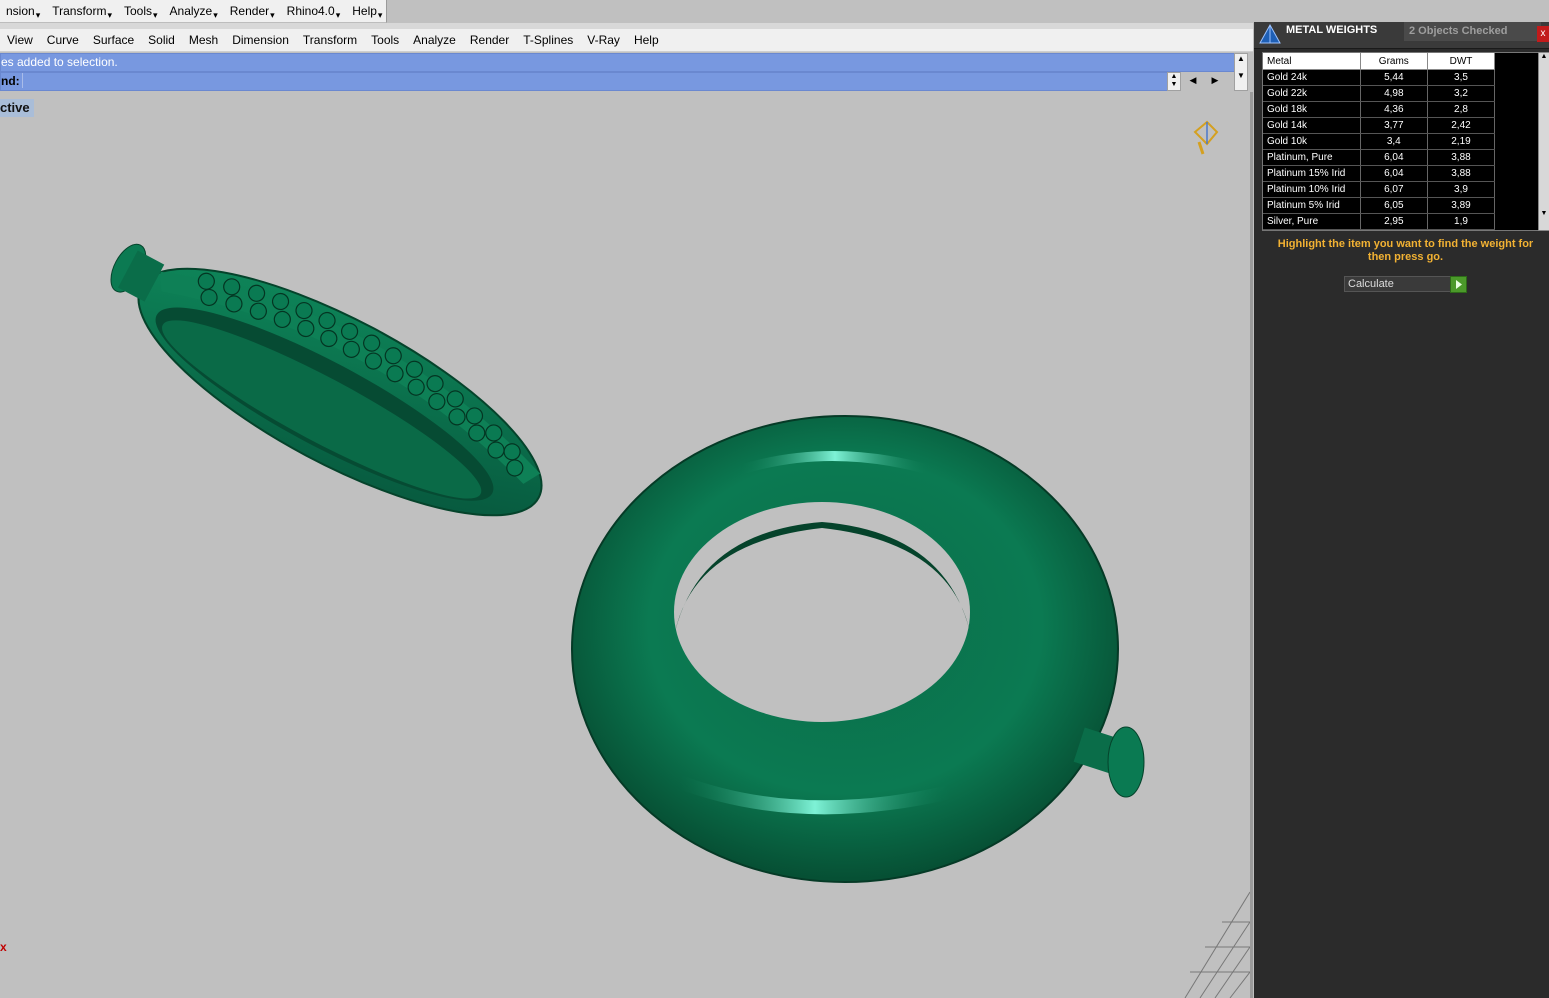 The image size is (1549, 998). I want to click on objects-checked-status: 2 Objects Checked, so click(1472, 31).